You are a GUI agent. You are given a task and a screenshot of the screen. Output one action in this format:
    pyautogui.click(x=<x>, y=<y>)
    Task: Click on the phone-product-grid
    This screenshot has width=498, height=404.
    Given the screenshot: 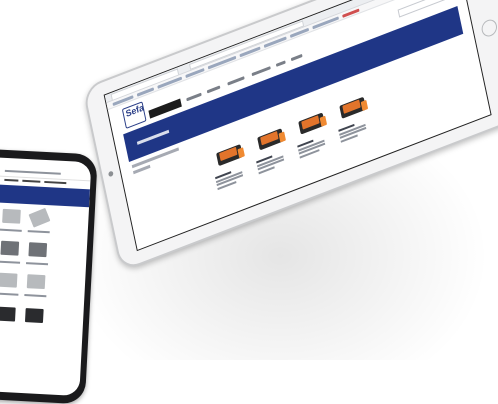 What is the action you would take?
    pyautogui.click(x=44, y=298)
    